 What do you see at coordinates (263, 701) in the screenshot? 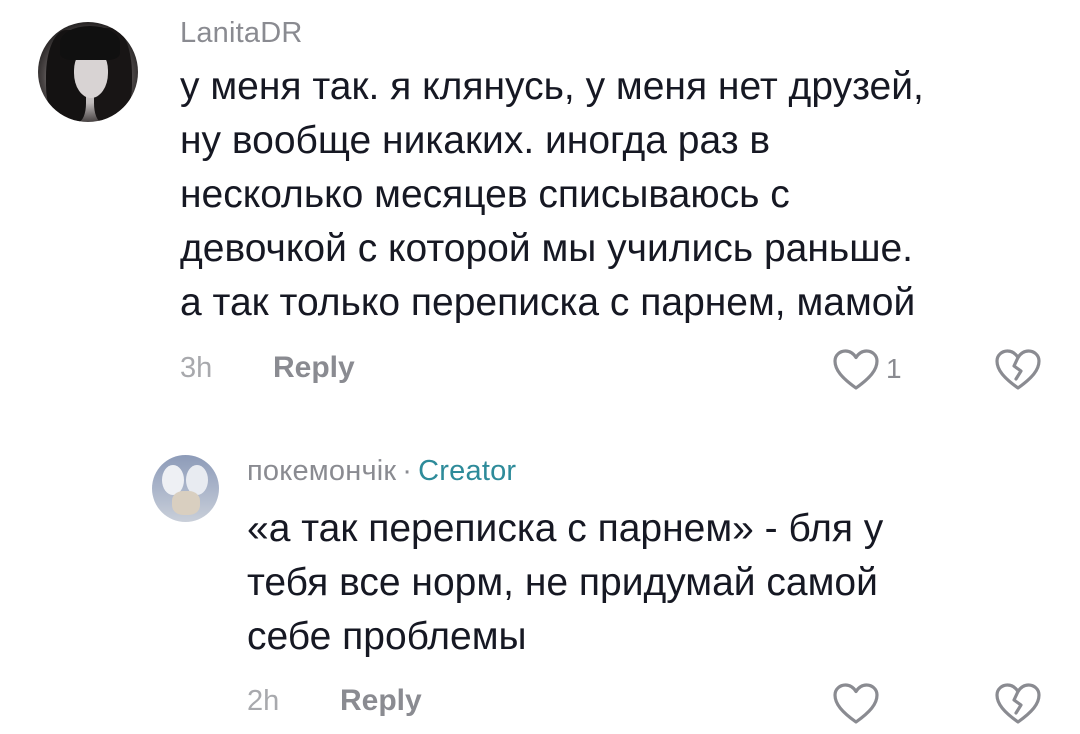
I see `comment-timestamp: 2h` at bounding box center [263, 701].